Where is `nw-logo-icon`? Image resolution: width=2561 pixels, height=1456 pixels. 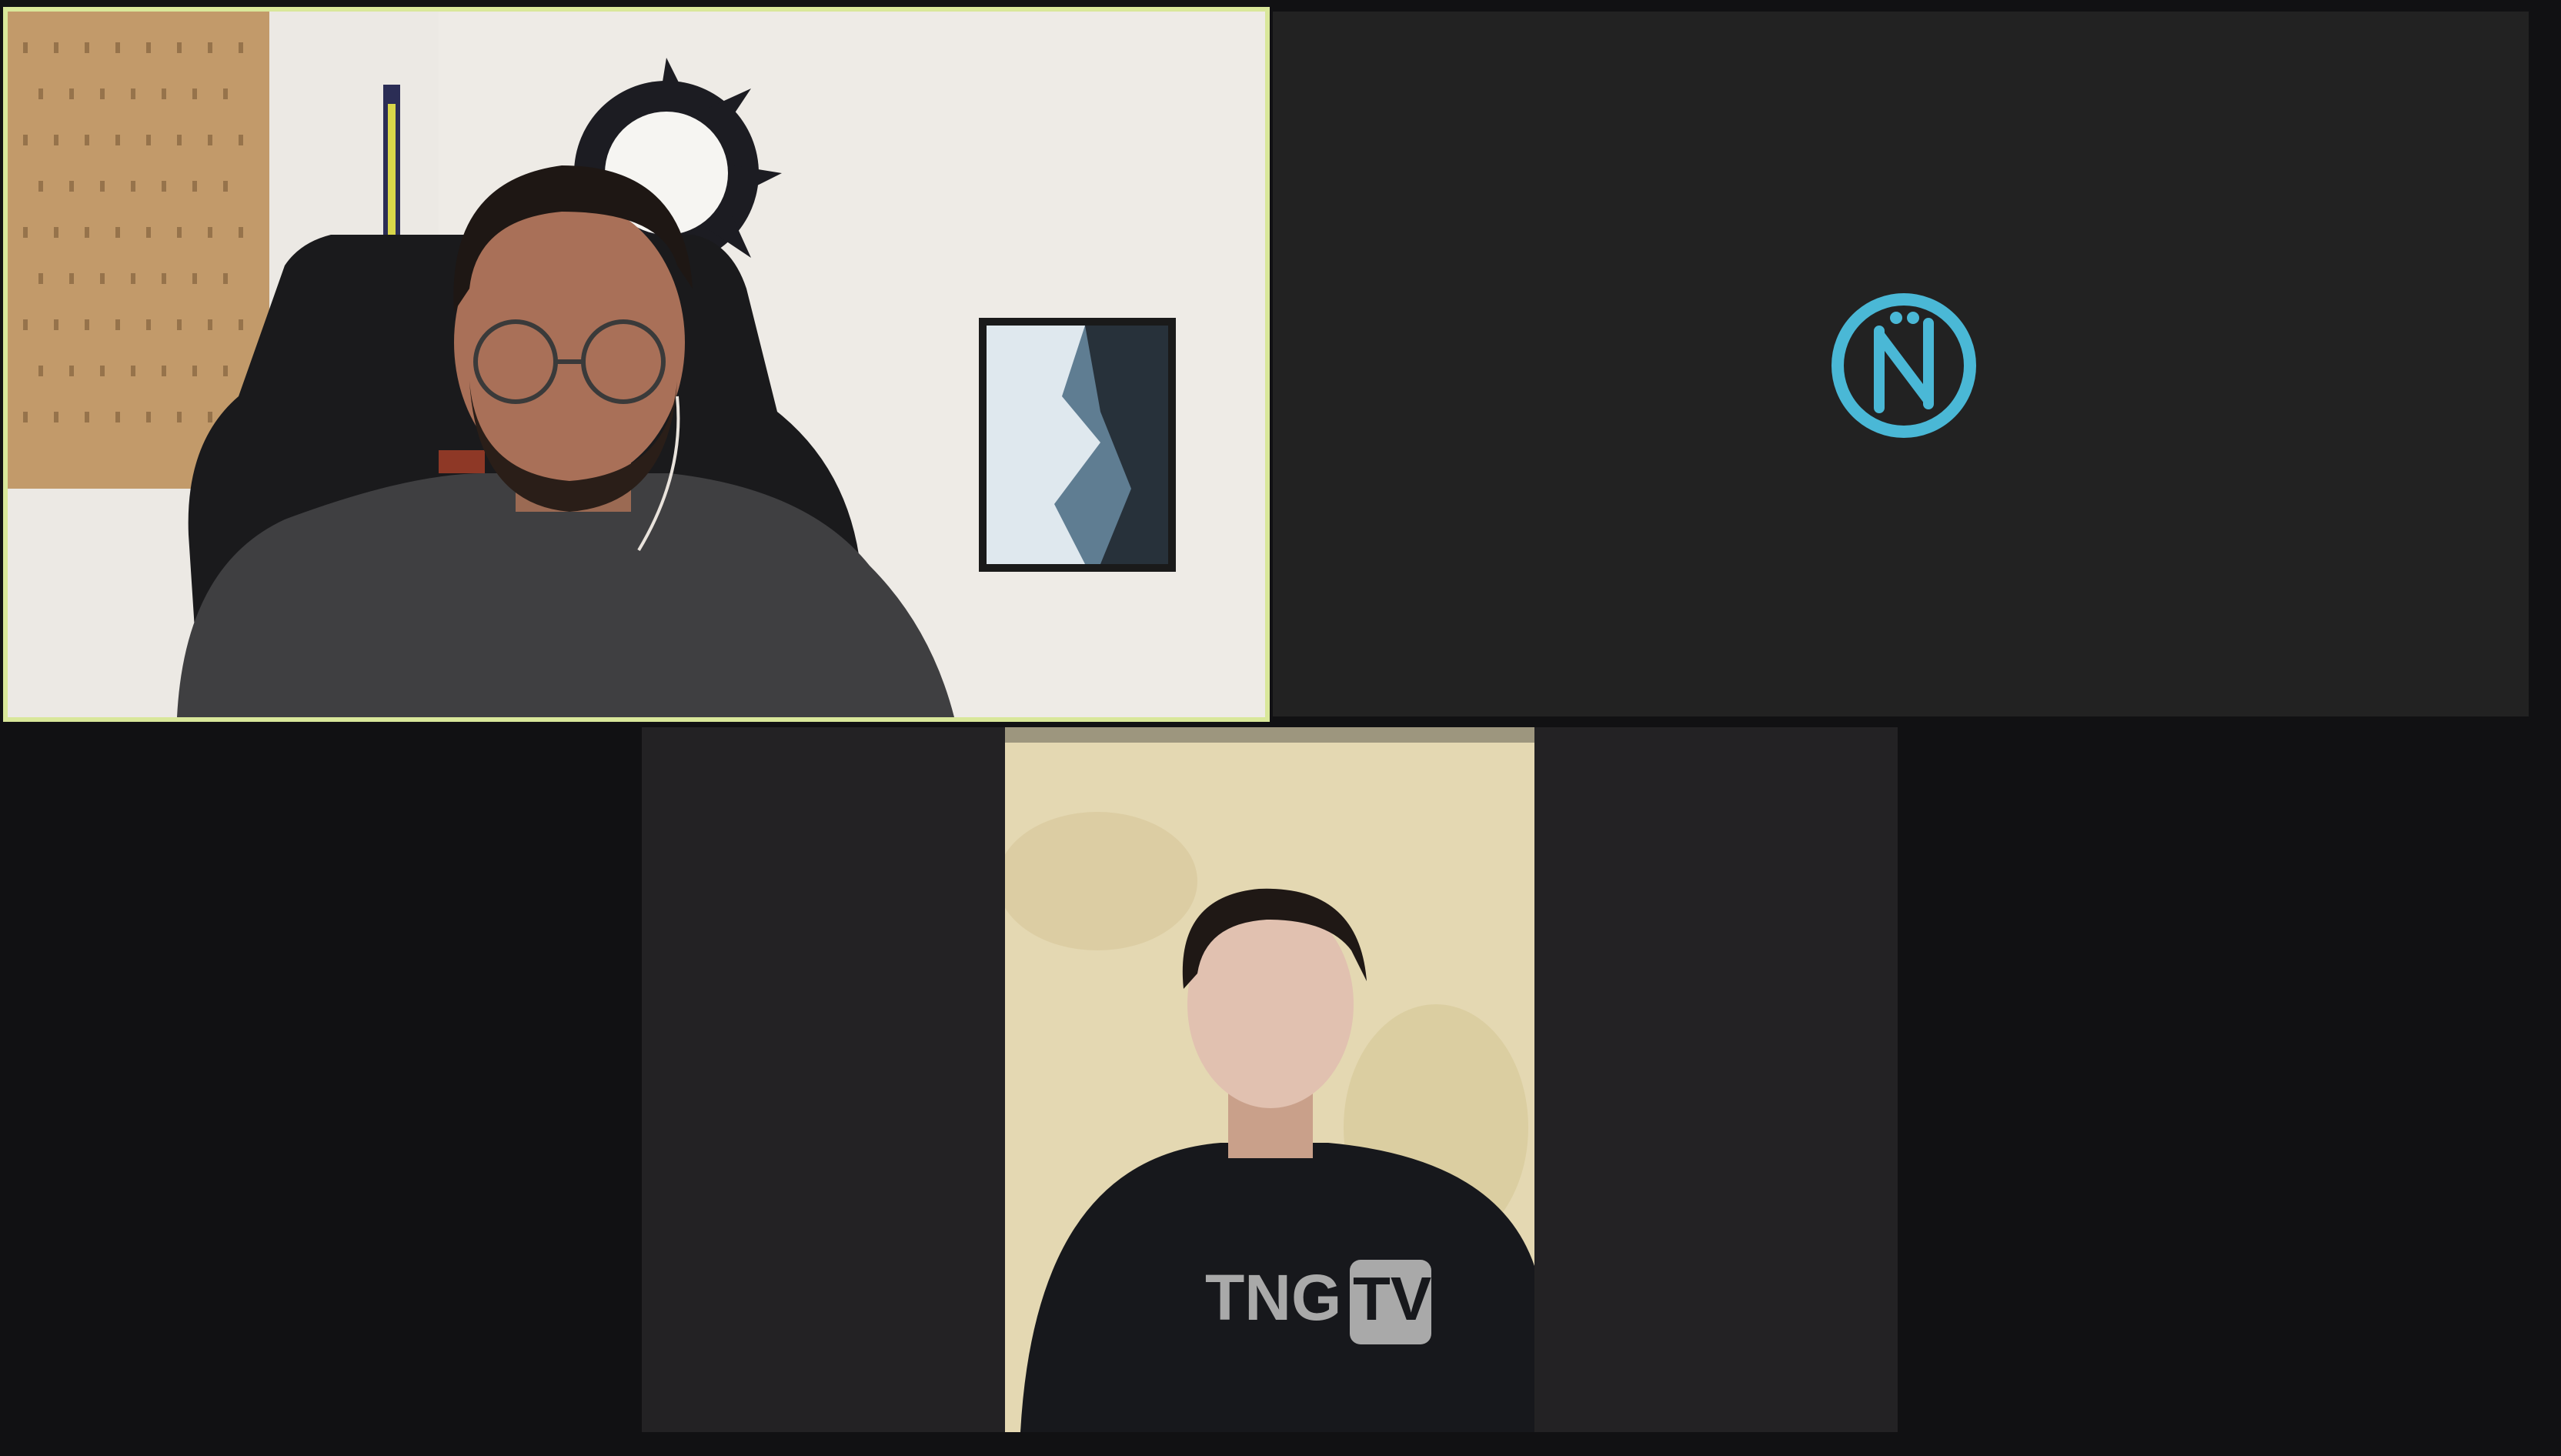 nw-logo-icon is located at coordinates (1903, 365).